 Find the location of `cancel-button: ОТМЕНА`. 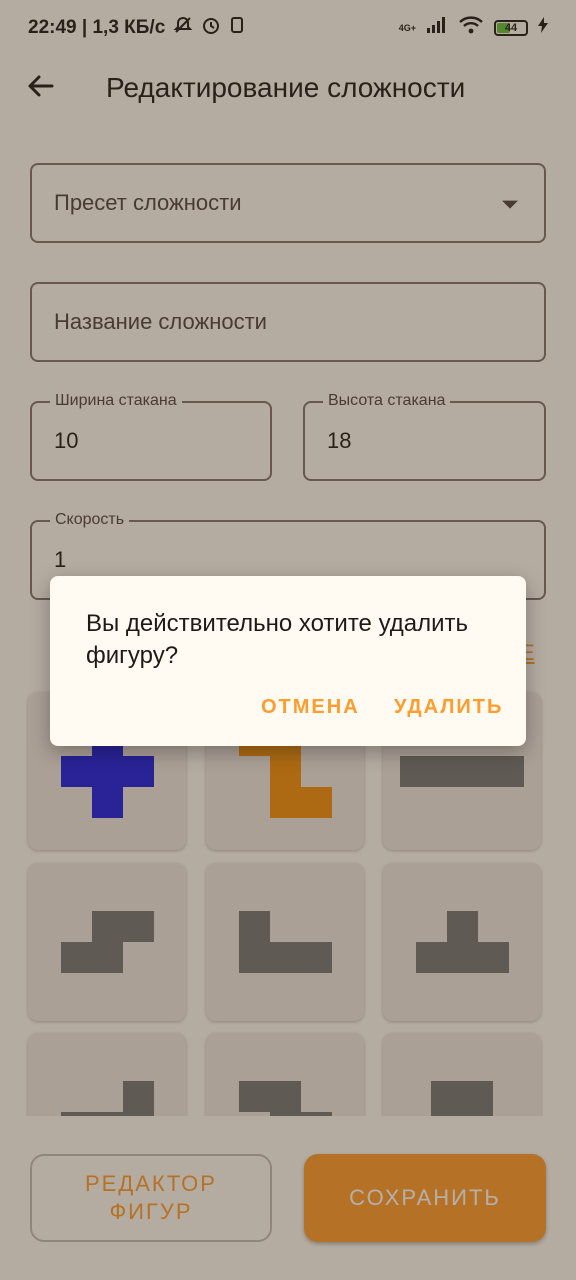

cancel-button: ОТМЕНА is located at coordinates (310, 707).